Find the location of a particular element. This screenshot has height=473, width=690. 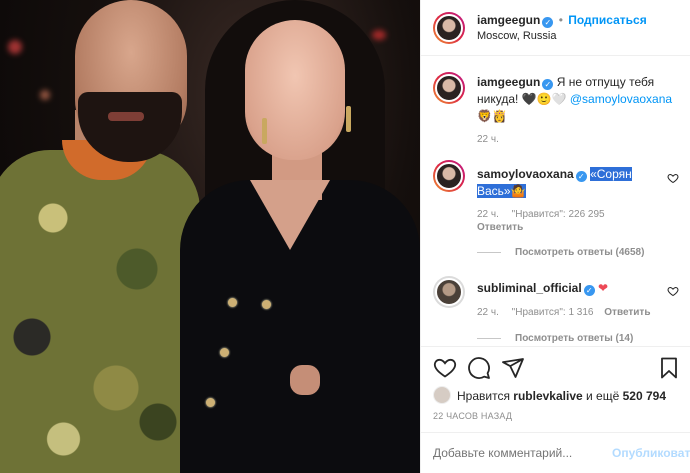

share-icon is located at coordinates (513, 368).